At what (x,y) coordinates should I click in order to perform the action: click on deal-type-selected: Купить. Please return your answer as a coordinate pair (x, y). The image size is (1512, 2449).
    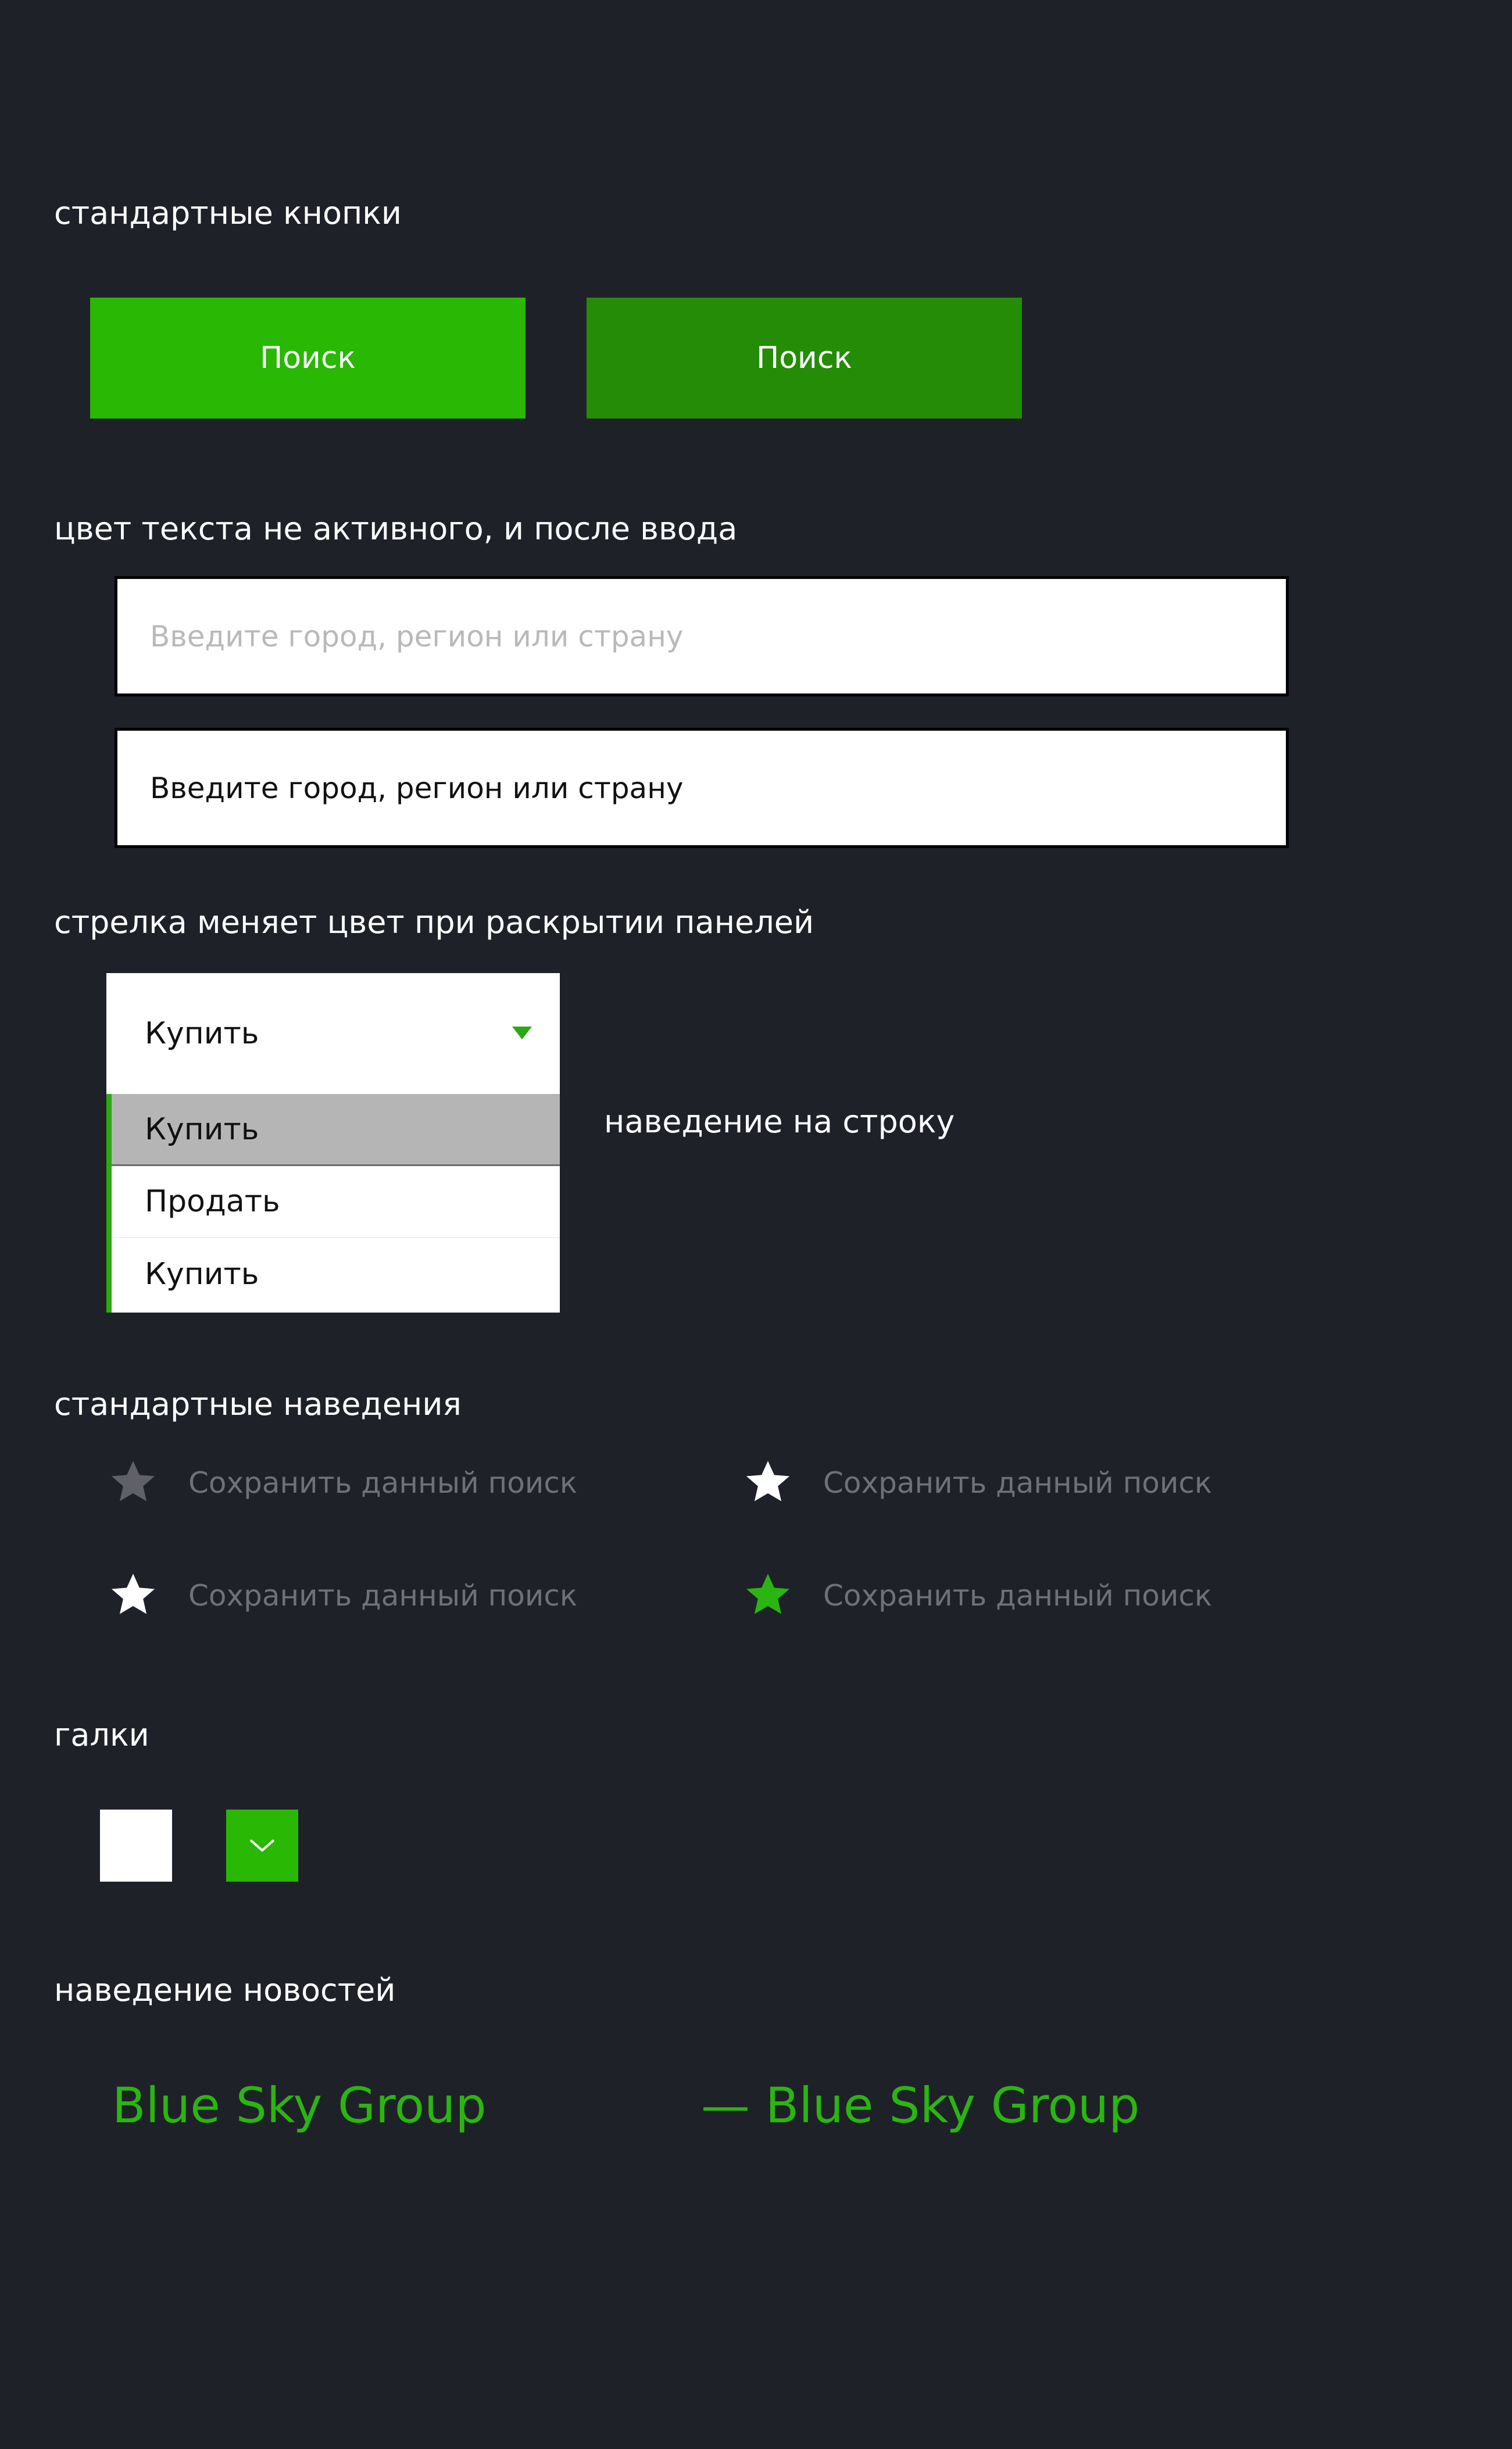
    Looking at the image, I should click on (202, 1033).